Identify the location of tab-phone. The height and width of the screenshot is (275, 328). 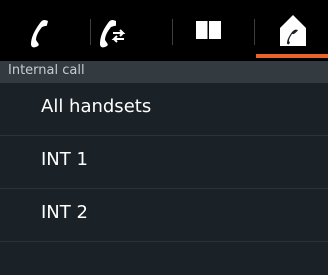
(41, 30).